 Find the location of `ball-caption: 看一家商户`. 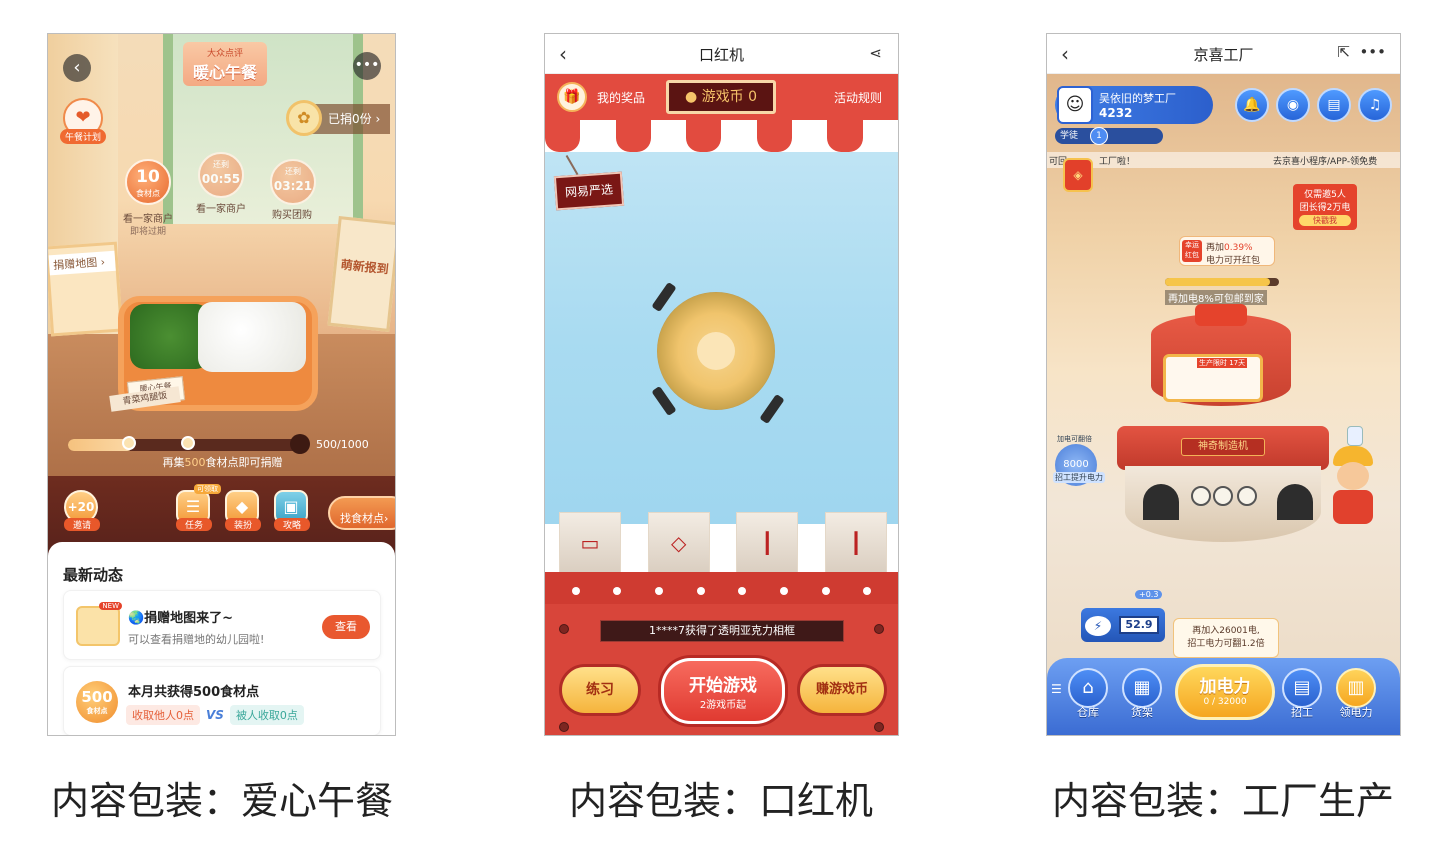

ball-caption: 看一家商户 is located at coordinates (148, 219).